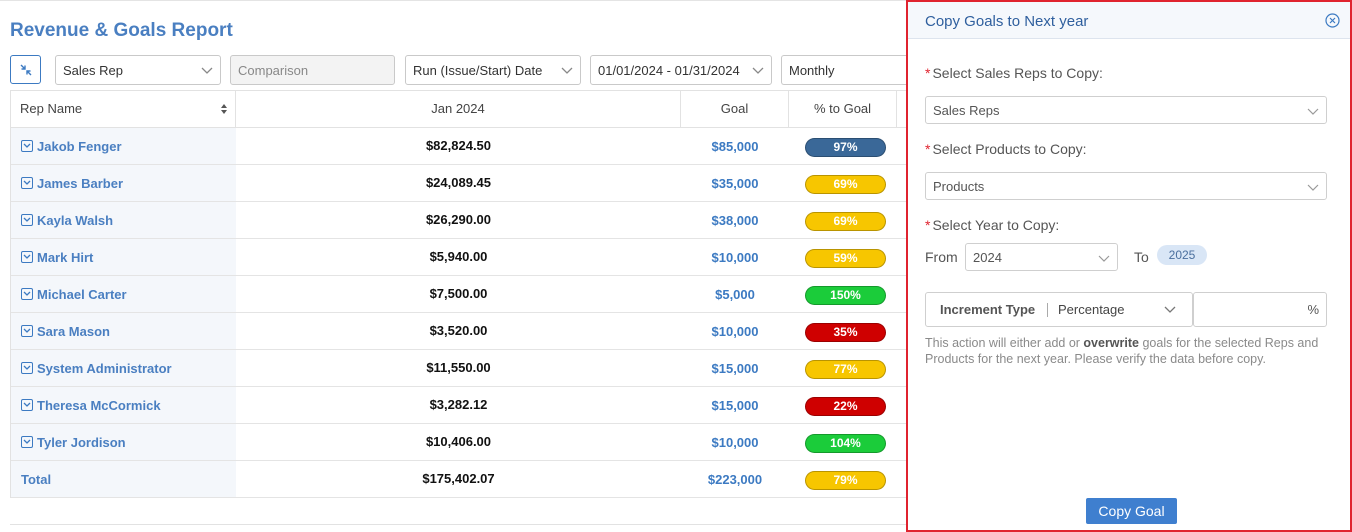 The height and width of the screenshot is (532, 1352). Describe the element at coordinates (845, 369) in the screenshot. I see `pct-to-goal-badge: 77%` at that location.